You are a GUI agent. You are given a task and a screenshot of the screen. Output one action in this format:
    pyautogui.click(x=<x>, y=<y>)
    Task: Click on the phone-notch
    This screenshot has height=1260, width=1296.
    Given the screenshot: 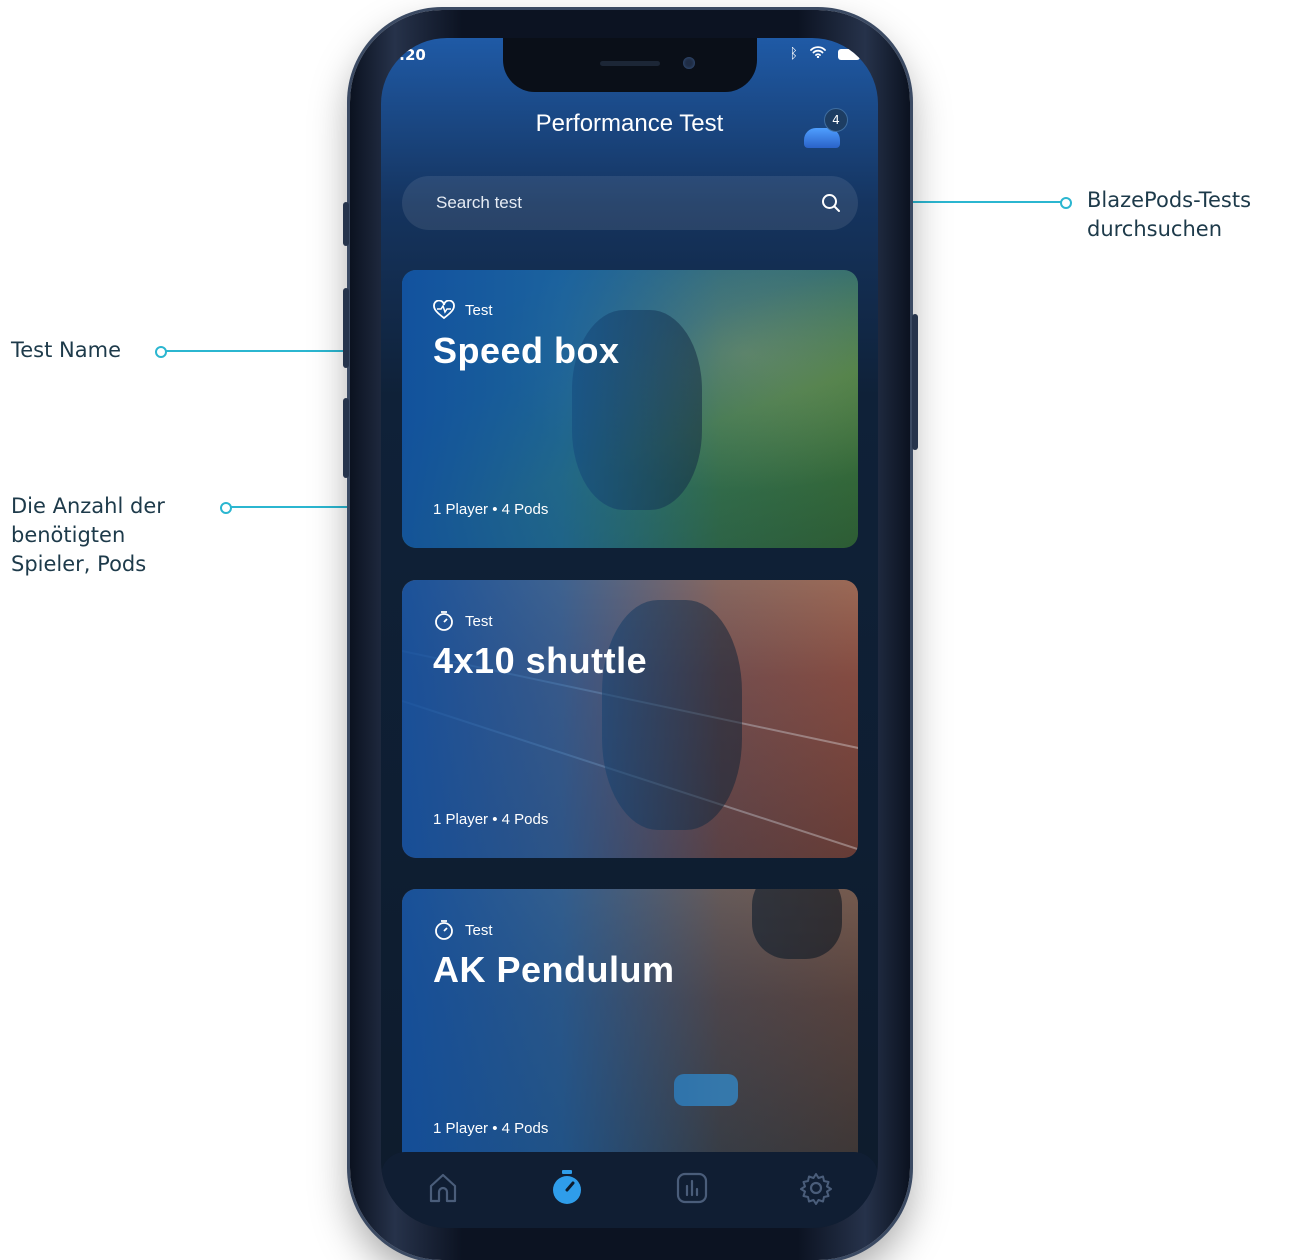 What is the action you would take?
    pyautogui.click(x=630, y=65)
    